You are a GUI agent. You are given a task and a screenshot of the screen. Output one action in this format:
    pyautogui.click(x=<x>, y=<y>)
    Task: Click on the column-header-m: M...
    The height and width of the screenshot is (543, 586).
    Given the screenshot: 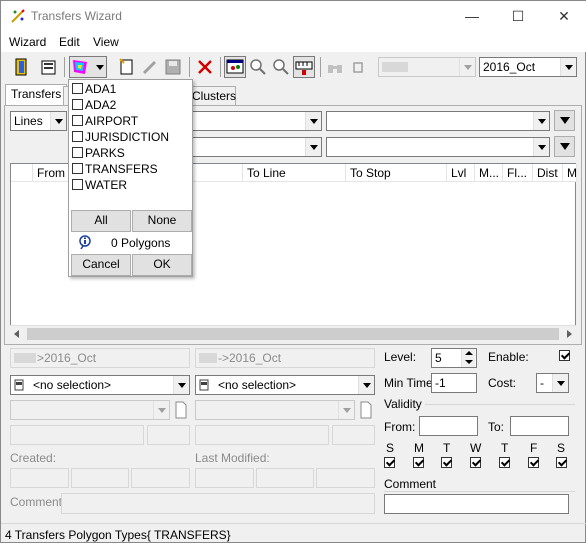 What is the action you would take?
    pyautogui.click(x=489, y=173)
    